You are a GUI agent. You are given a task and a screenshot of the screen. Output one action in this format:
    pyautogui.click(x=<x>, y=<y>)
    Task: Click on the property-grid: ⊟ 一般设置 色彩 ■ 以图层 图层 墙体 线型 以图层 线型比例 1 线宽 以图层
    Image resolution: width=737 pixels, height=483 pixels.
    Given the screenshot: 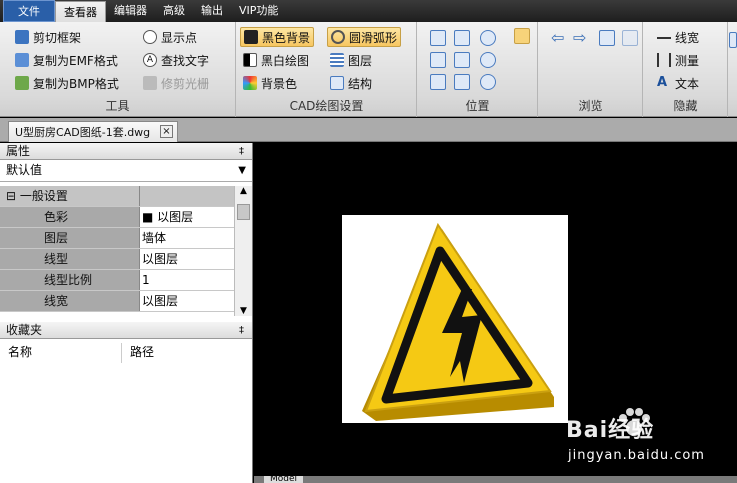 What is the action you would take?
    pyautogui.click(x=117, y=251)
    